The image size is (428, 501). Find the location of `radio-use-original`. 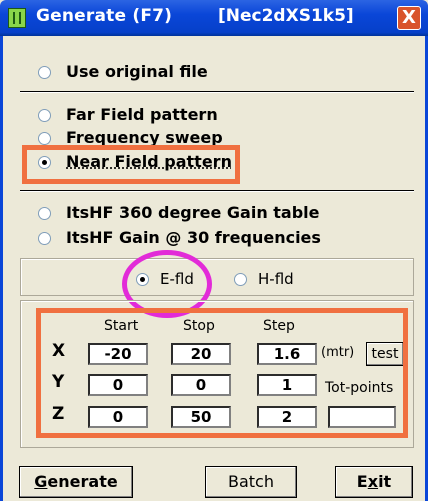

radio-use-original is located at coordinates (44, 72).